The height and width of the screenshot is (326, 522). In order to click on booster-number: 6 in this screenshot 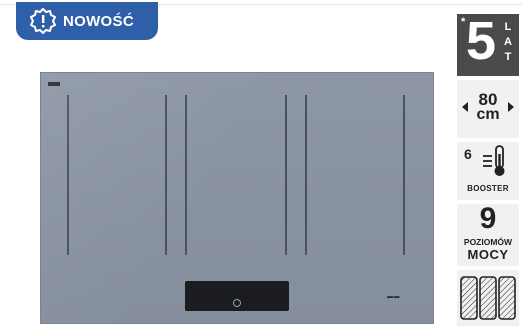, I will do `click(468, 154)`.